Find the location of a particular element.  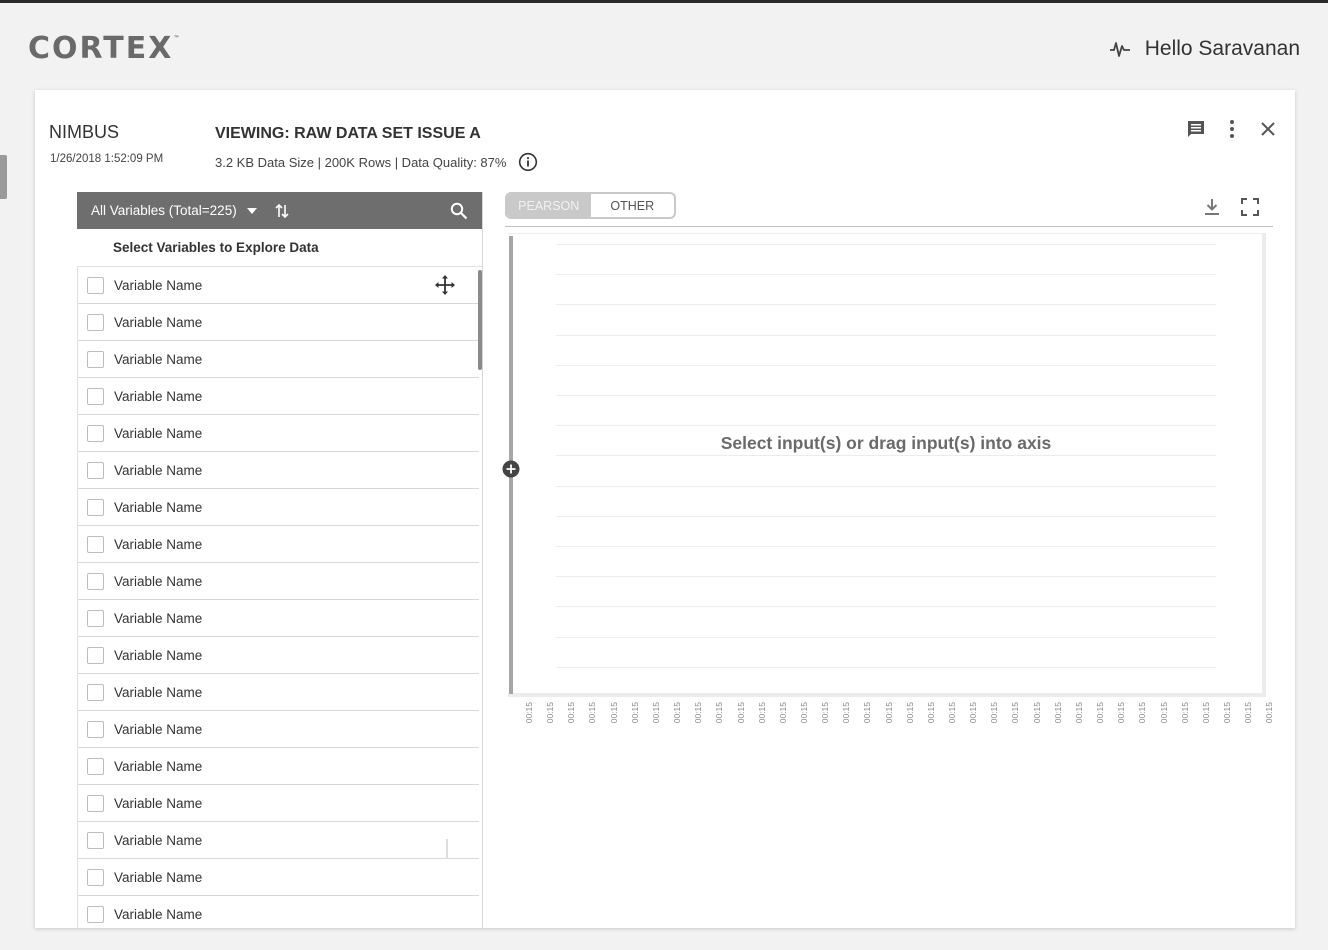

variable-toolbar: All Variables (Total=225) is located at coordinates (279, 210).